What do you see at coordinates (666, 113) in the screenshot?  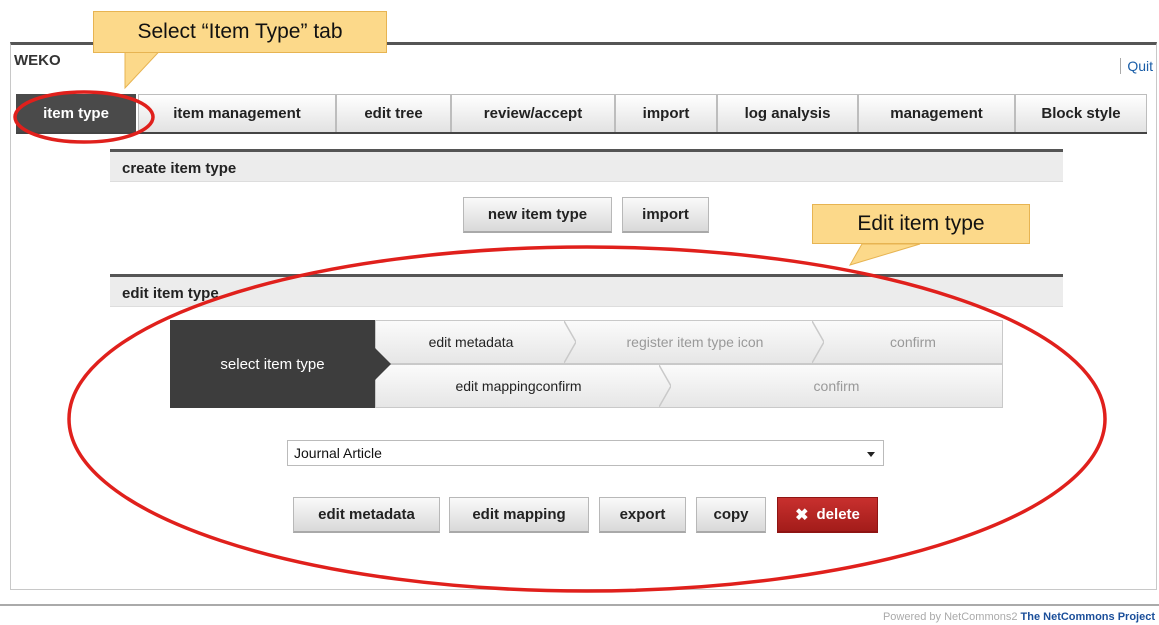 I see `tab-import: import` at bounding box center [666, 113].